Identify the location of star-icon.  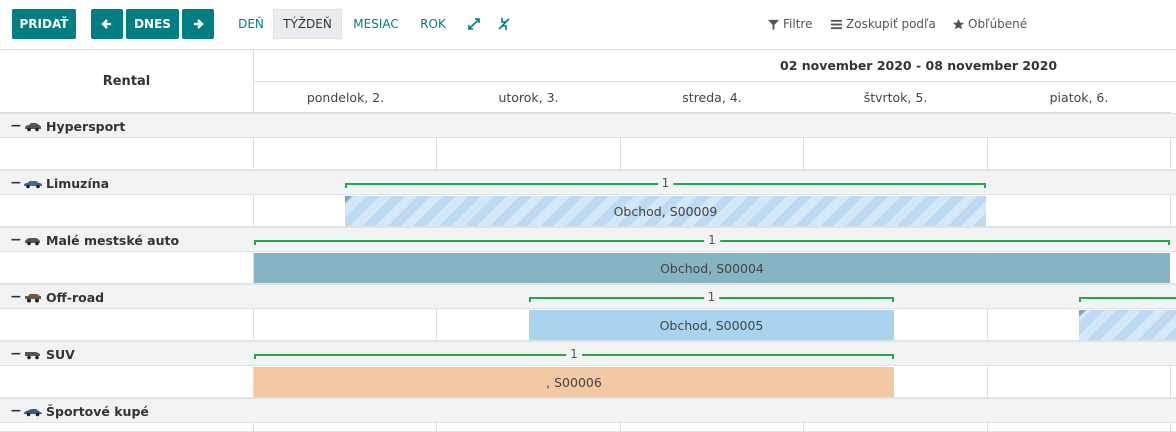
(958, 23).